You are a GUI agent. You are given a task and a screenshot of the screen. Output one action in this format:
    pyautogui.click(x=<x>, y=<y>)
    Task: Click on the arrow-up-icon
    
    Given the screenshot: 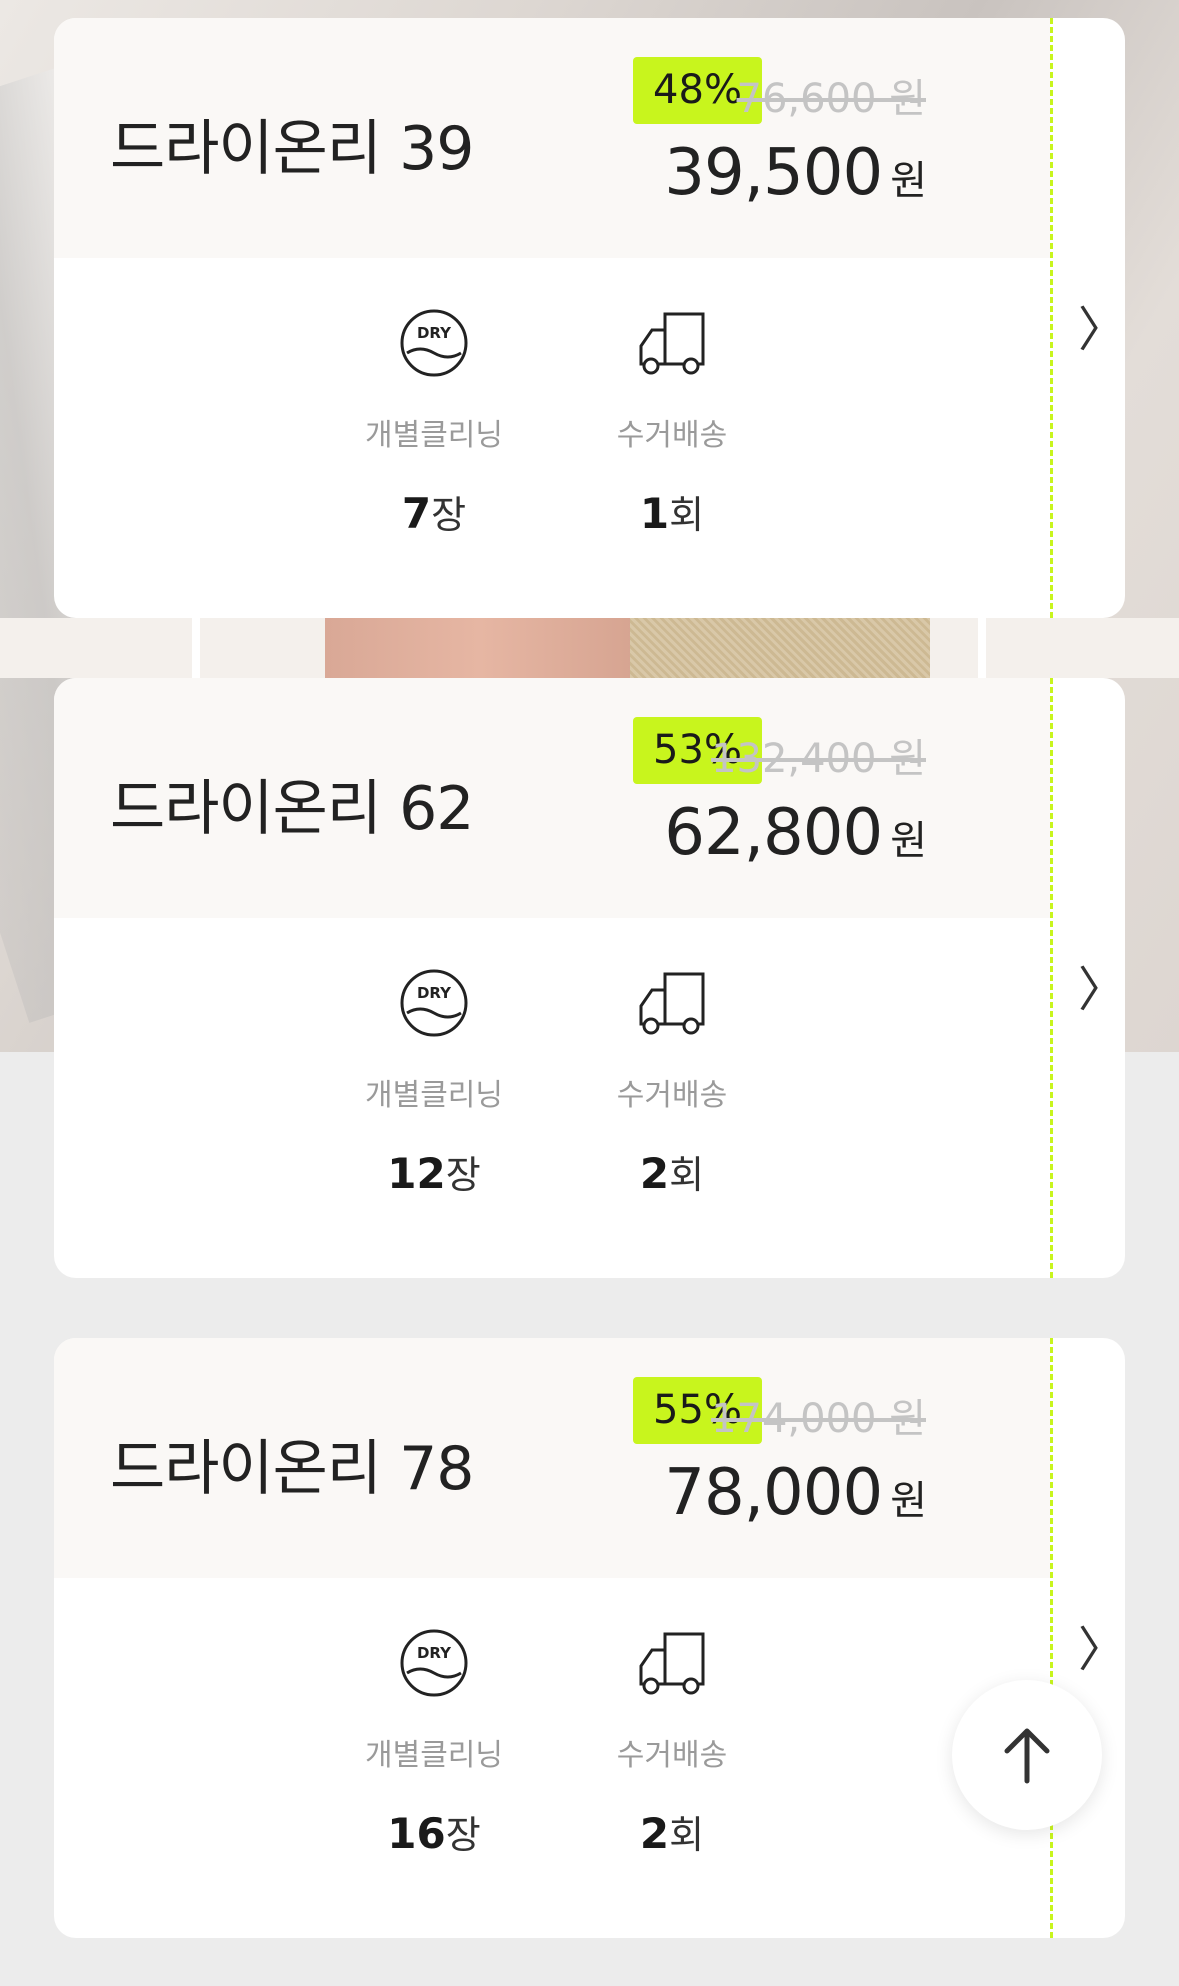 What is the action you would take?
    pyautogui.click(x=1027, y=1756)
    